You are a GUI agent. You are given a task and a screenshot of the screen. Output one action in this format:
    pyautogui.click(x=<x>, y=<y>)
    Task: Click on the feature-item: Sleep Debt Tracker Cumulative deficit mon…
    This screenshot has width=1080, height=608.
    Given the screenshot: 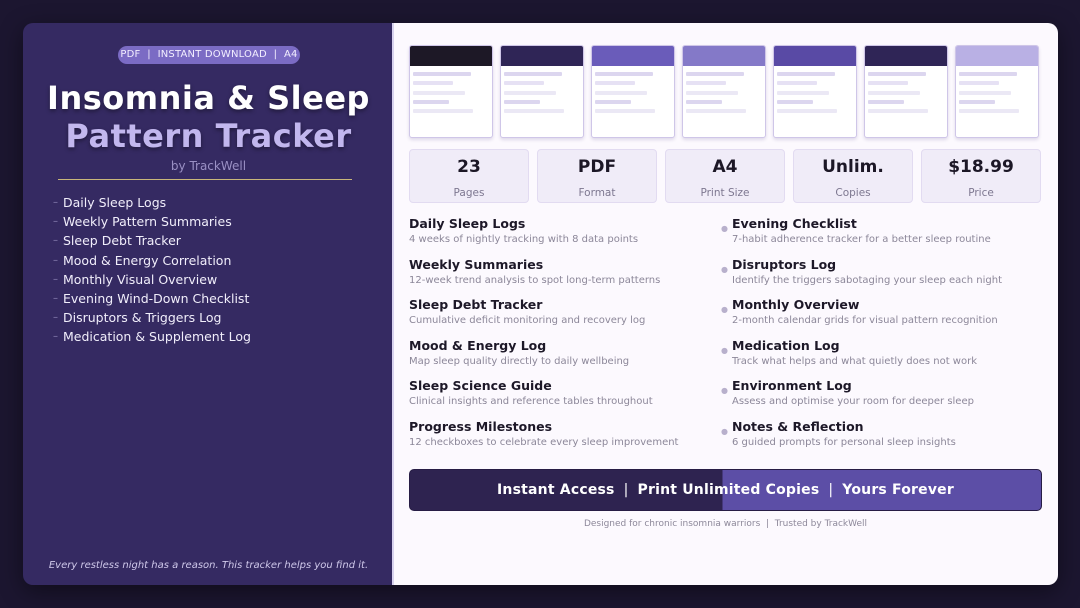 What is the action you would take?
    pyautogui.click(x=567, y=311)
    